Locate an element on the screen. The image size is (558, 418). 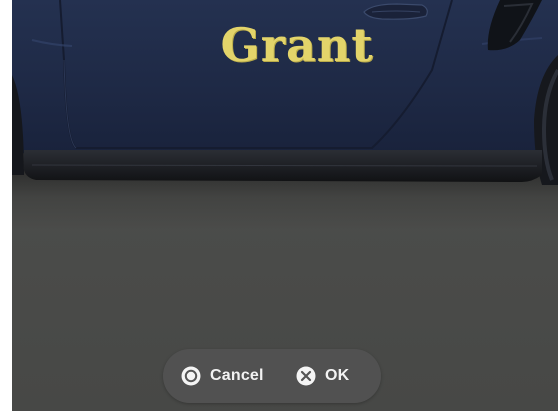
car-lettering: Grant is located at coordinates (297, 45).